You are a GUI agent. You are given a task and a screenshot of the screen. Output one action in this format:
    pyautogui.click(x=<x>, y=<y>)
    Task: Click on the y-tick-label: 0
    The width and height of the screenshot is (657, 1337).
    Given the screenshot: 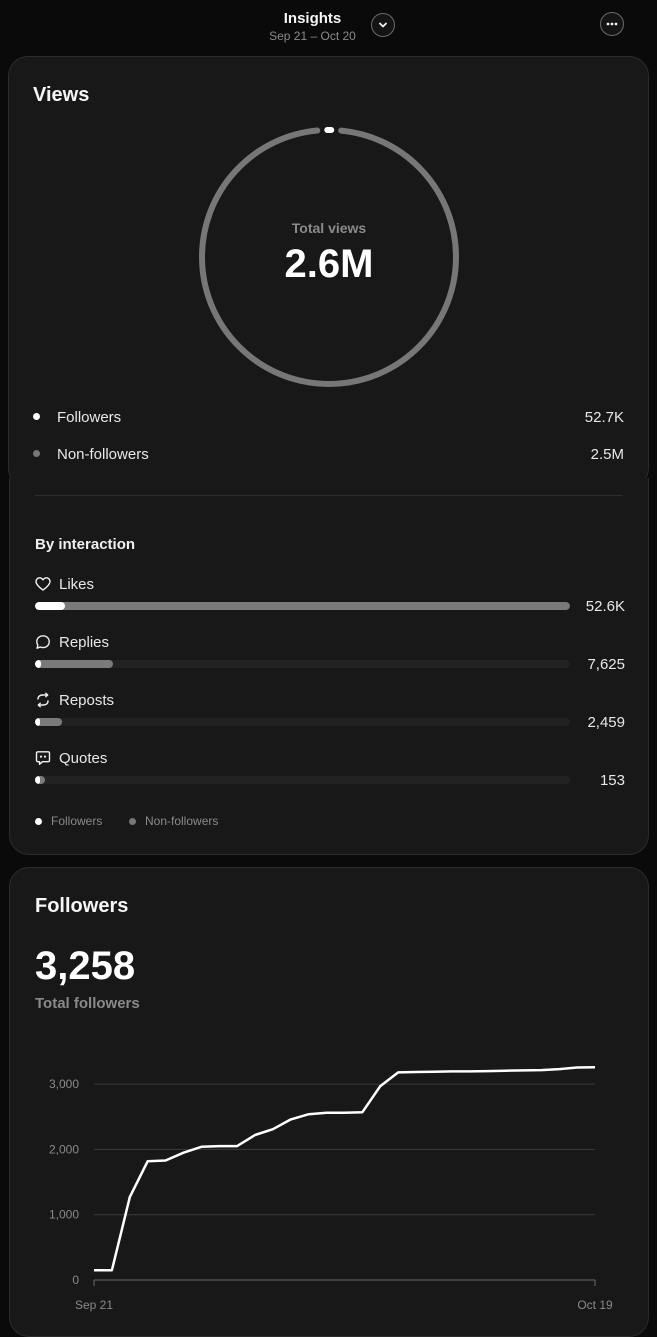 What is the action you would take?
    pyautogui.click(x=75, y=1280)
    